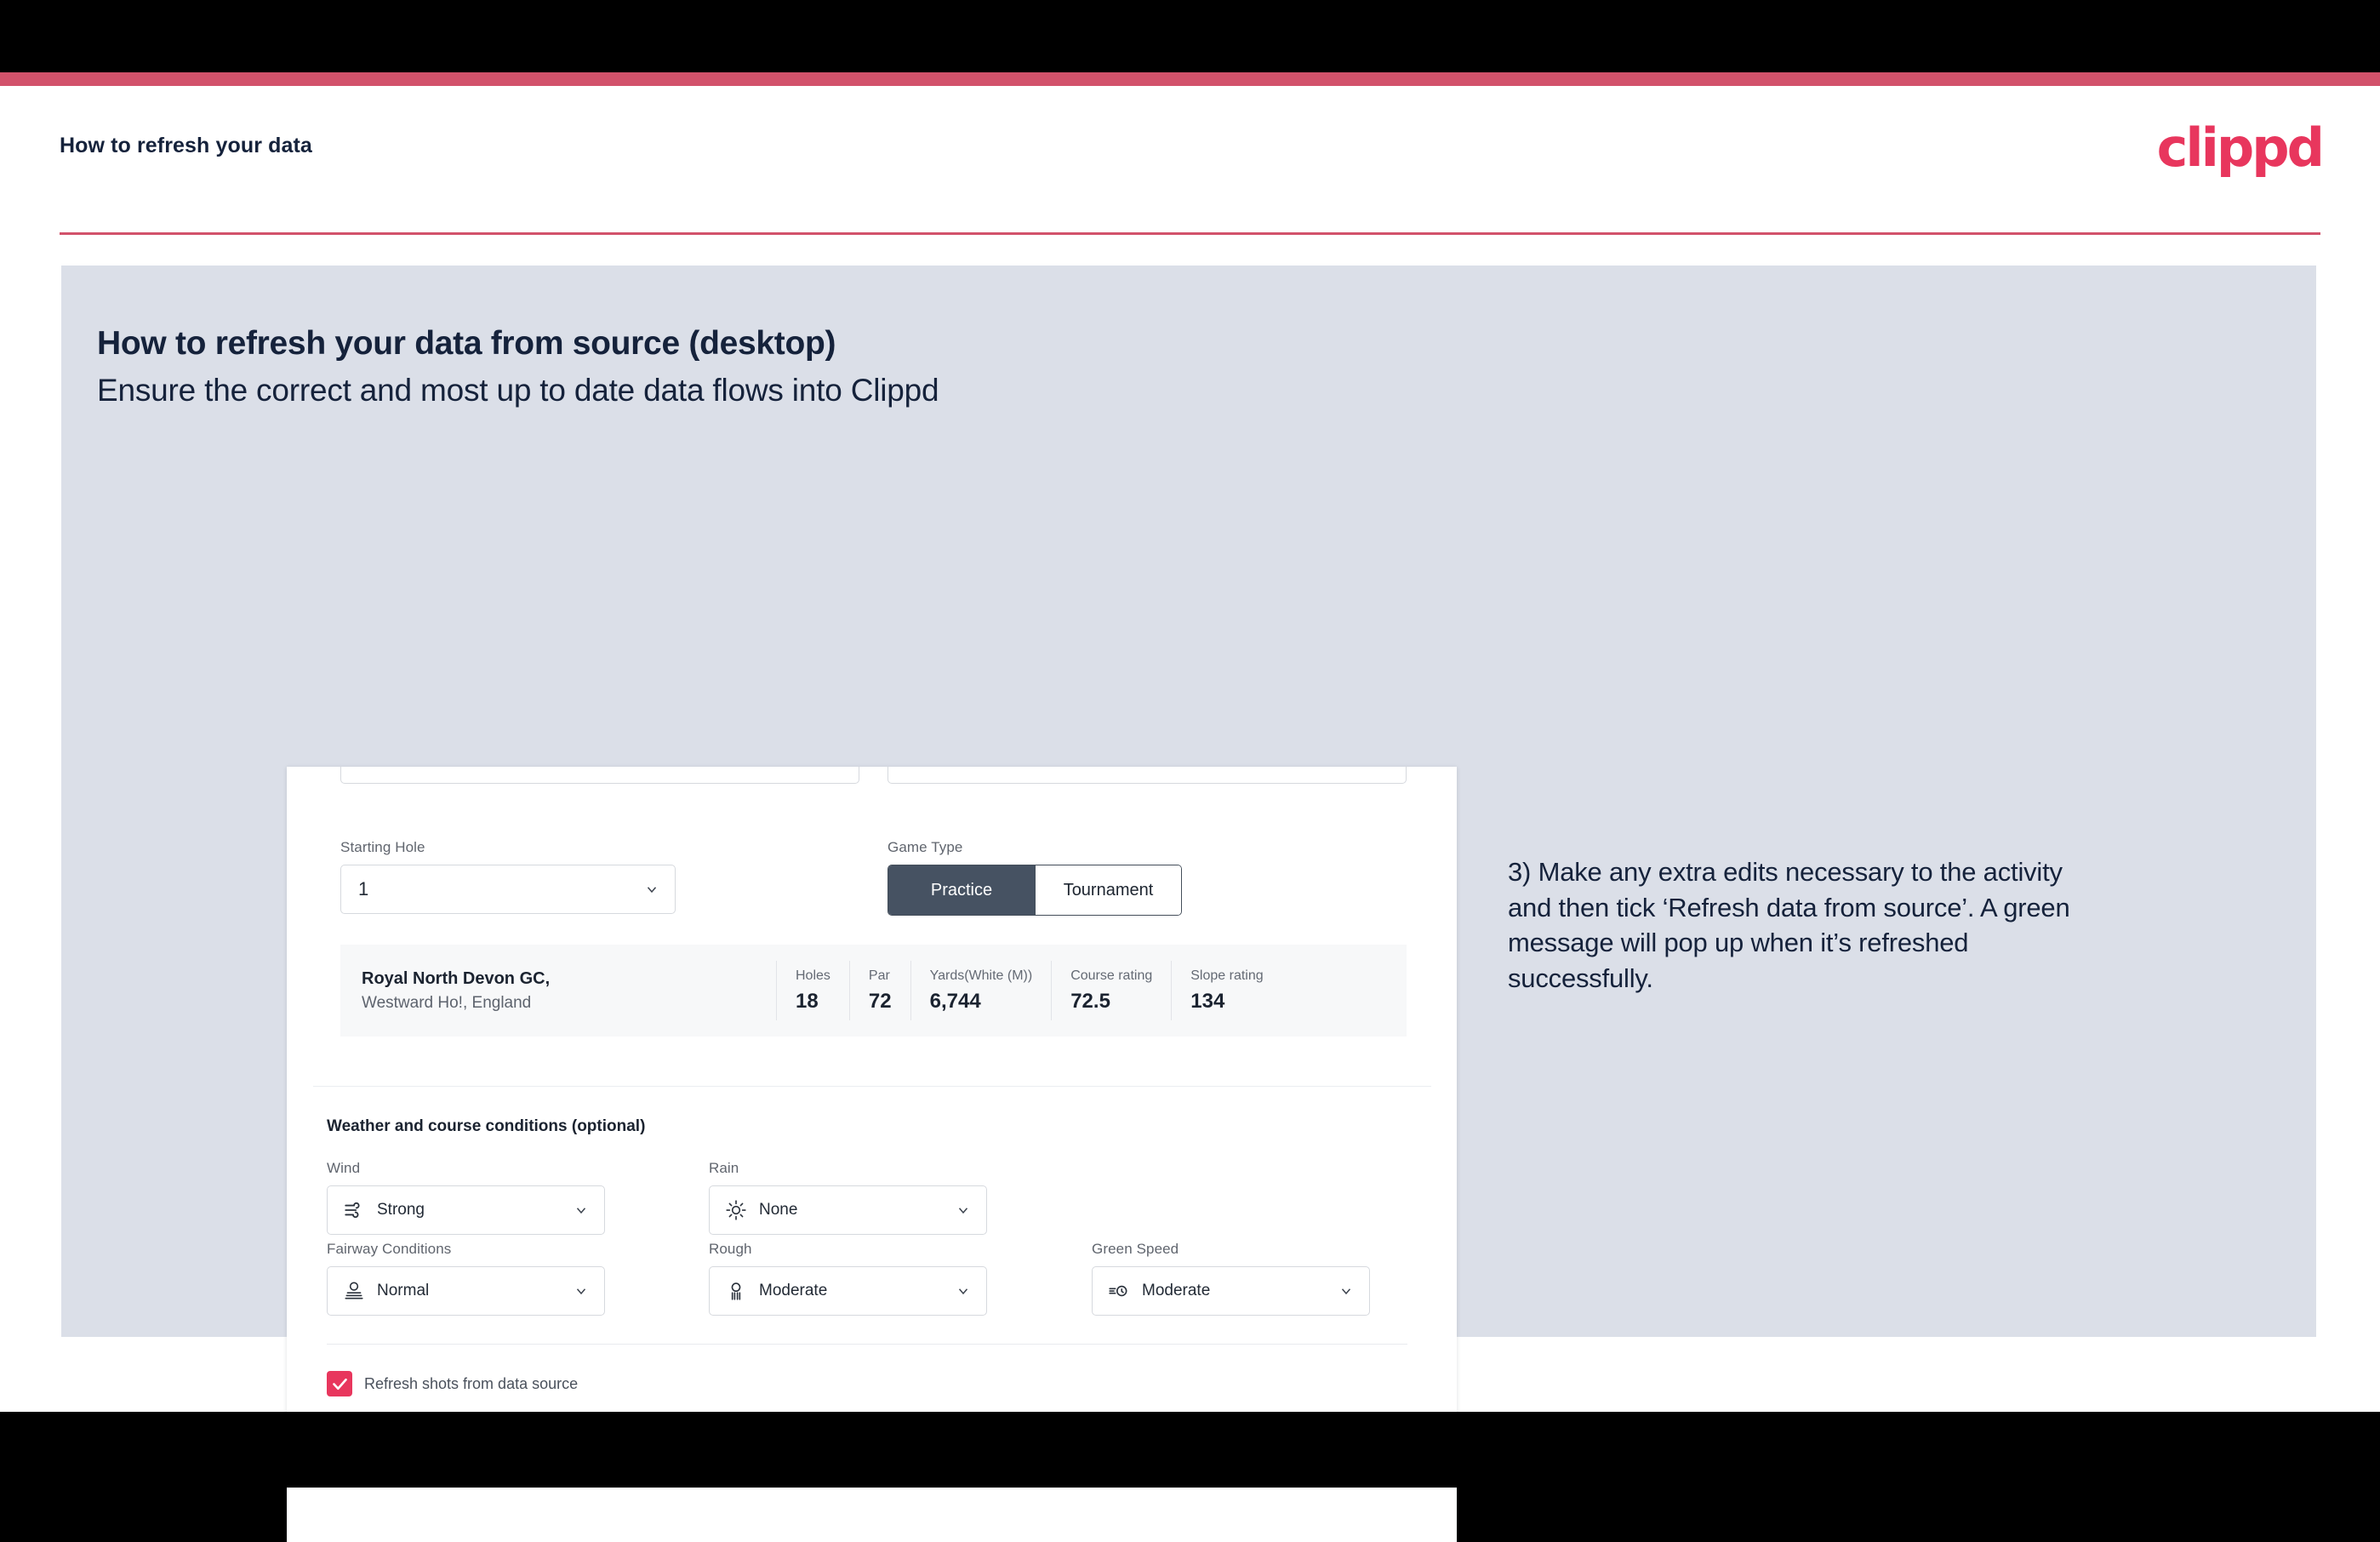 This screenshot has width=2380, height=1542. I want to click on starting-hole-label: Starting Hole, so click(382, 847).